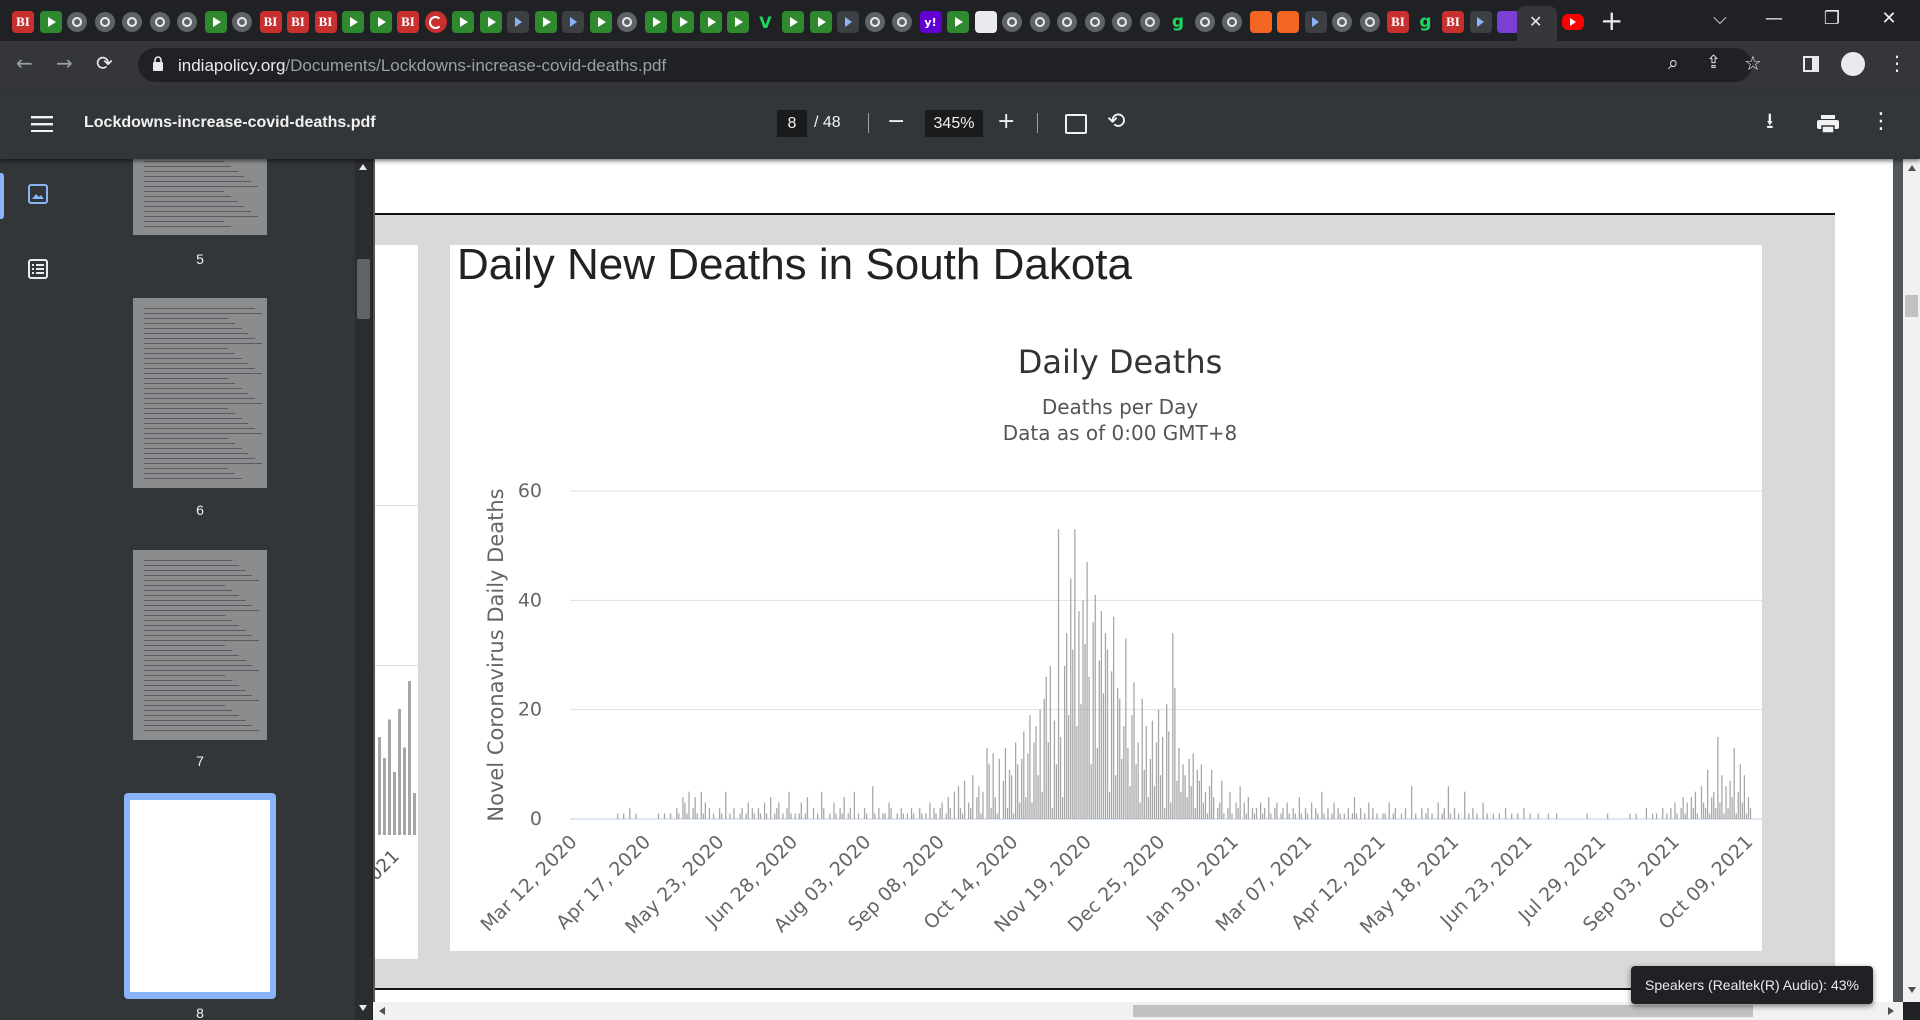  Describe the element at coordinates (1897, 63) in the screenshot. I see `menu-kebab-icon: ⋮` at that location.